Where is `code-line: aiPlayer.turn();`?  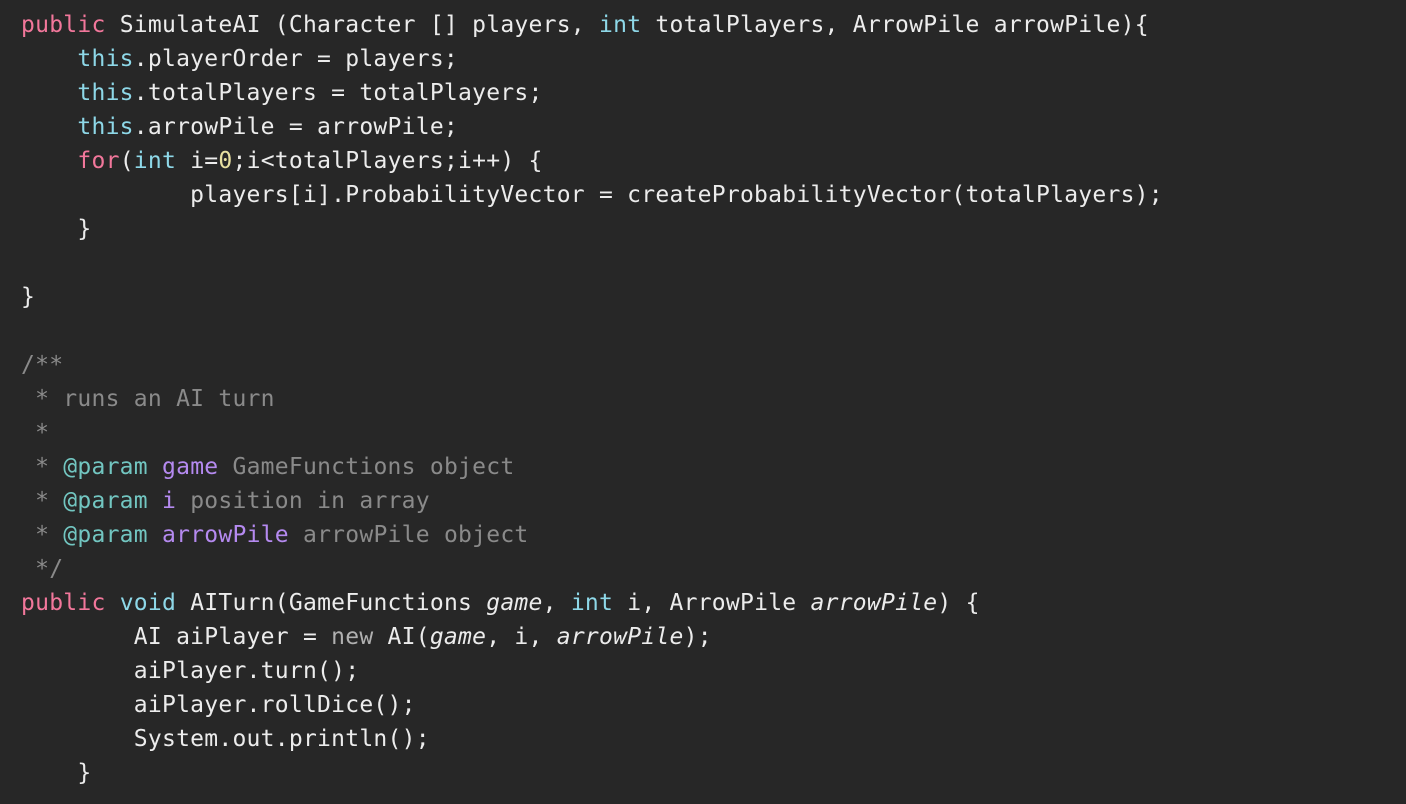 code-line: aiPlayer.turn(); is located at coordinates (592, 671).